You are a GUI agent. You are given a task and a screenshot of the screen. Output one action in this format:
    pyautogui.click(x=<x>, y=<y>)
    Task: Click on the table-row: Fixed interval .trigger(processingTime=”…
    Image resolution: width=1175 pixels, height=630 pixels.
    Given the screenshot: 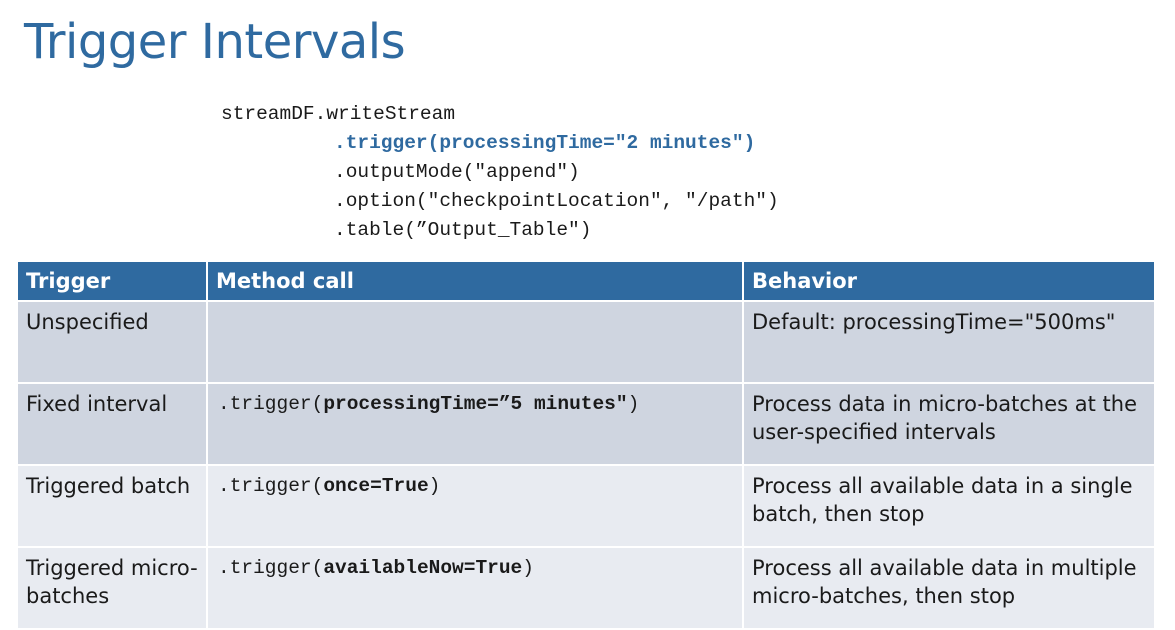 What is the action you would take?
    pyautogui.click(x=586, y=424)
    